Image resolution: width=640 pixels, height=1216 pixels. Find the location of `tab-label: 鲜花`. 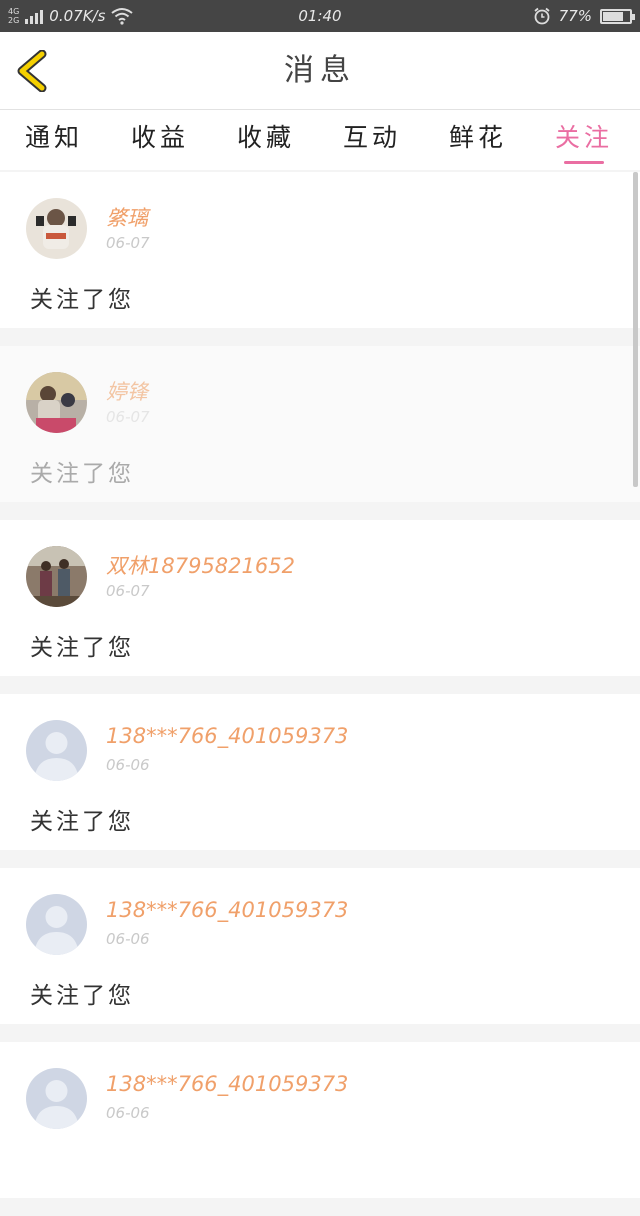

tab-label: 鲜花 is located at coordinates (477, 137).